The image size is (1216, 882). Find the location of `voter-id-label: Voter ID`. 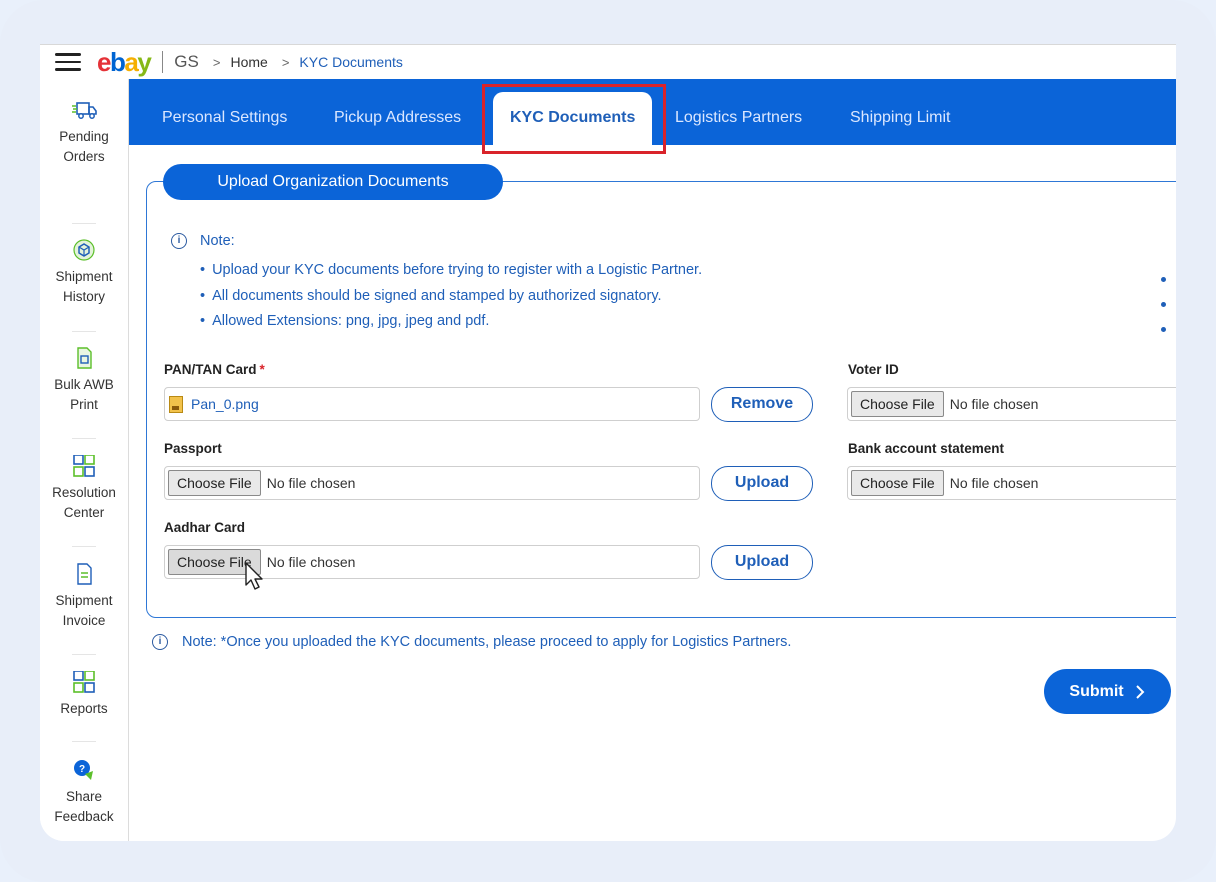

voter-id-label: Voter ID is located at coordinates (873, 369).